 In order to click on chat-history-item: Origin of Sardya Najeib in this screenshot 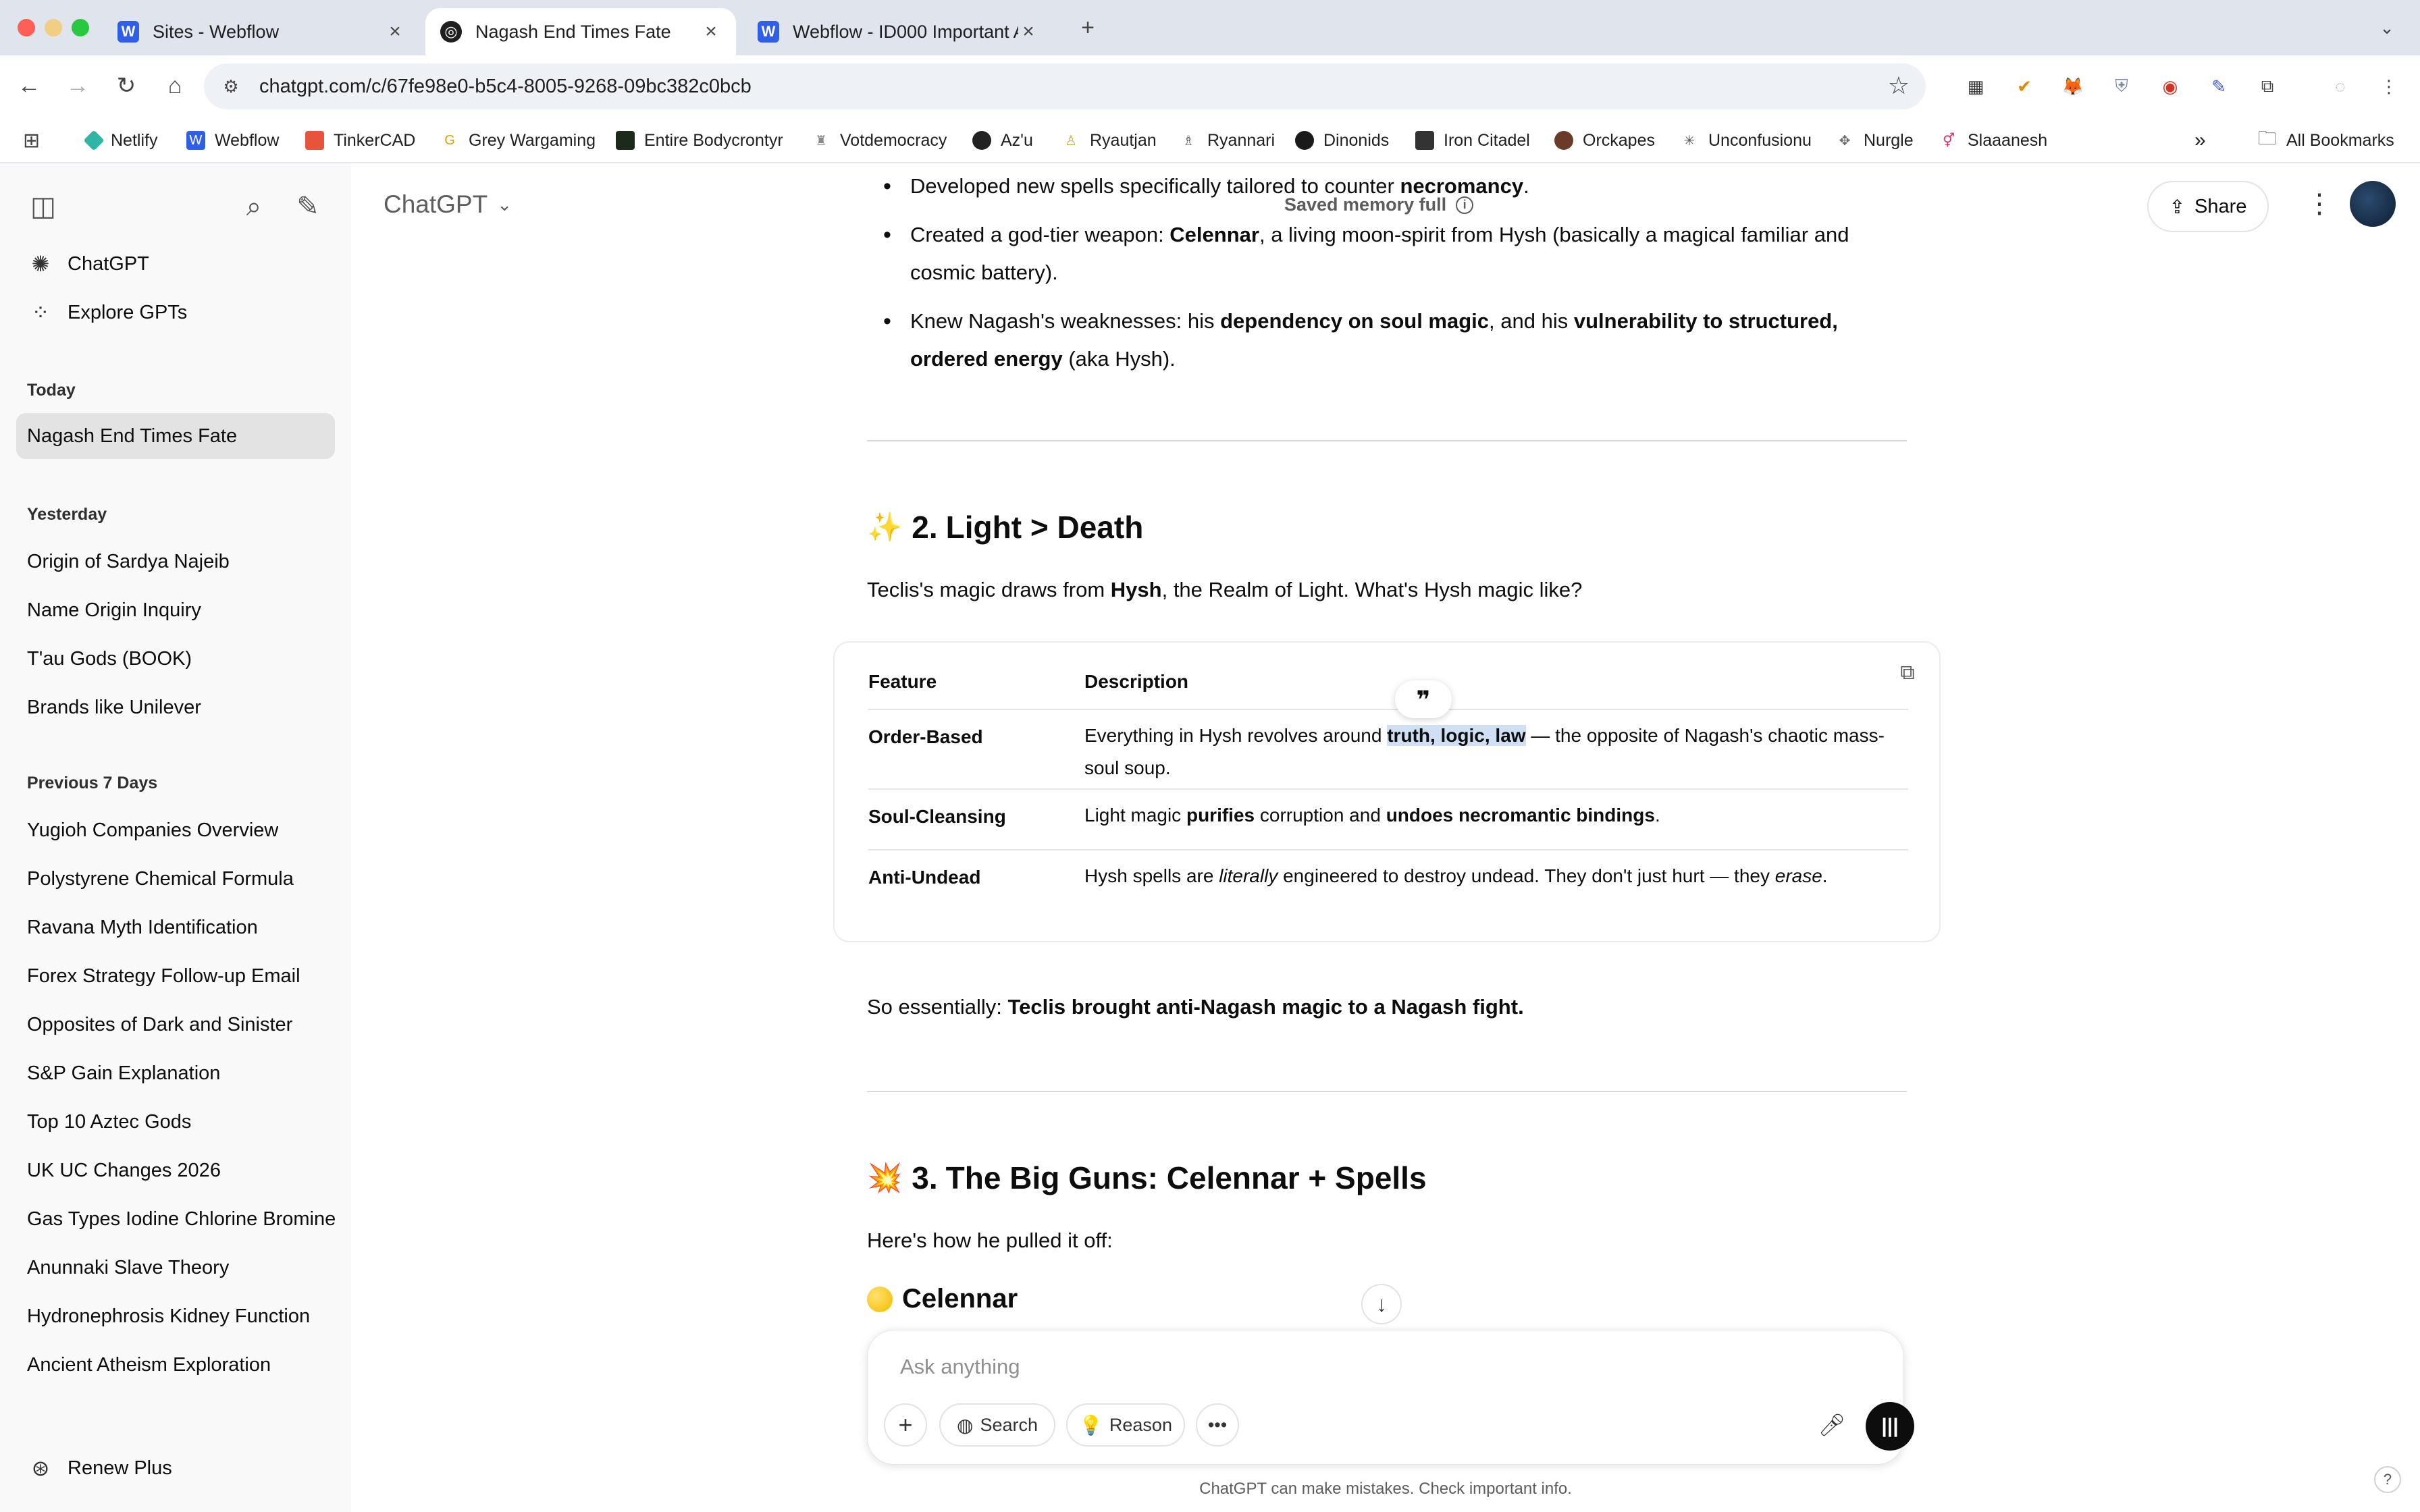, I will do `click(175, 562)`.